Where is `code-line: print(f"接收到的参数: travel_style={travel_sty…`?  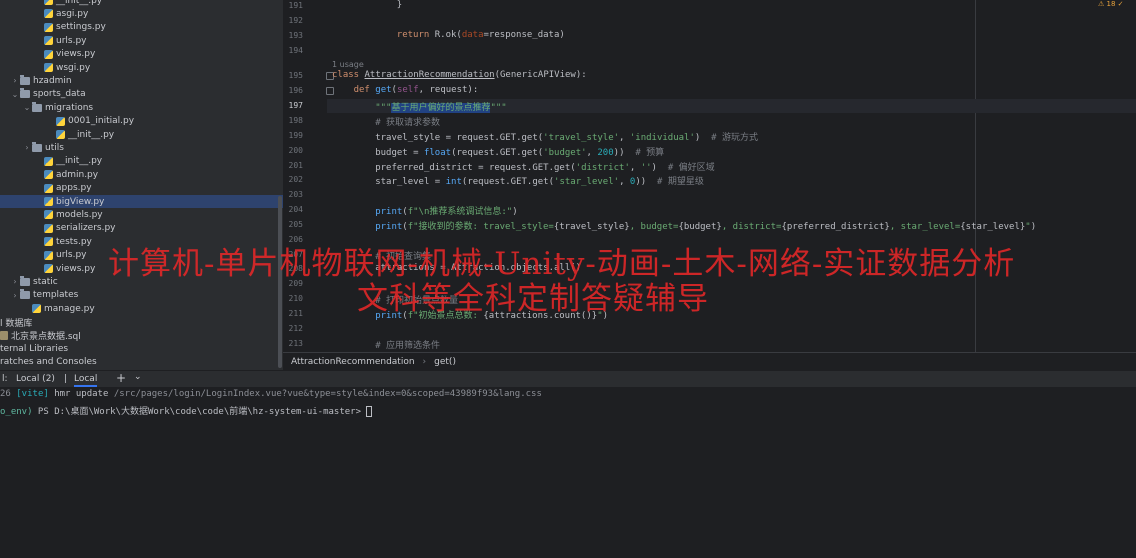
code-line: print(f"接收到的参数: travel_style={travel_sty… is located at coordinates (705, 225).